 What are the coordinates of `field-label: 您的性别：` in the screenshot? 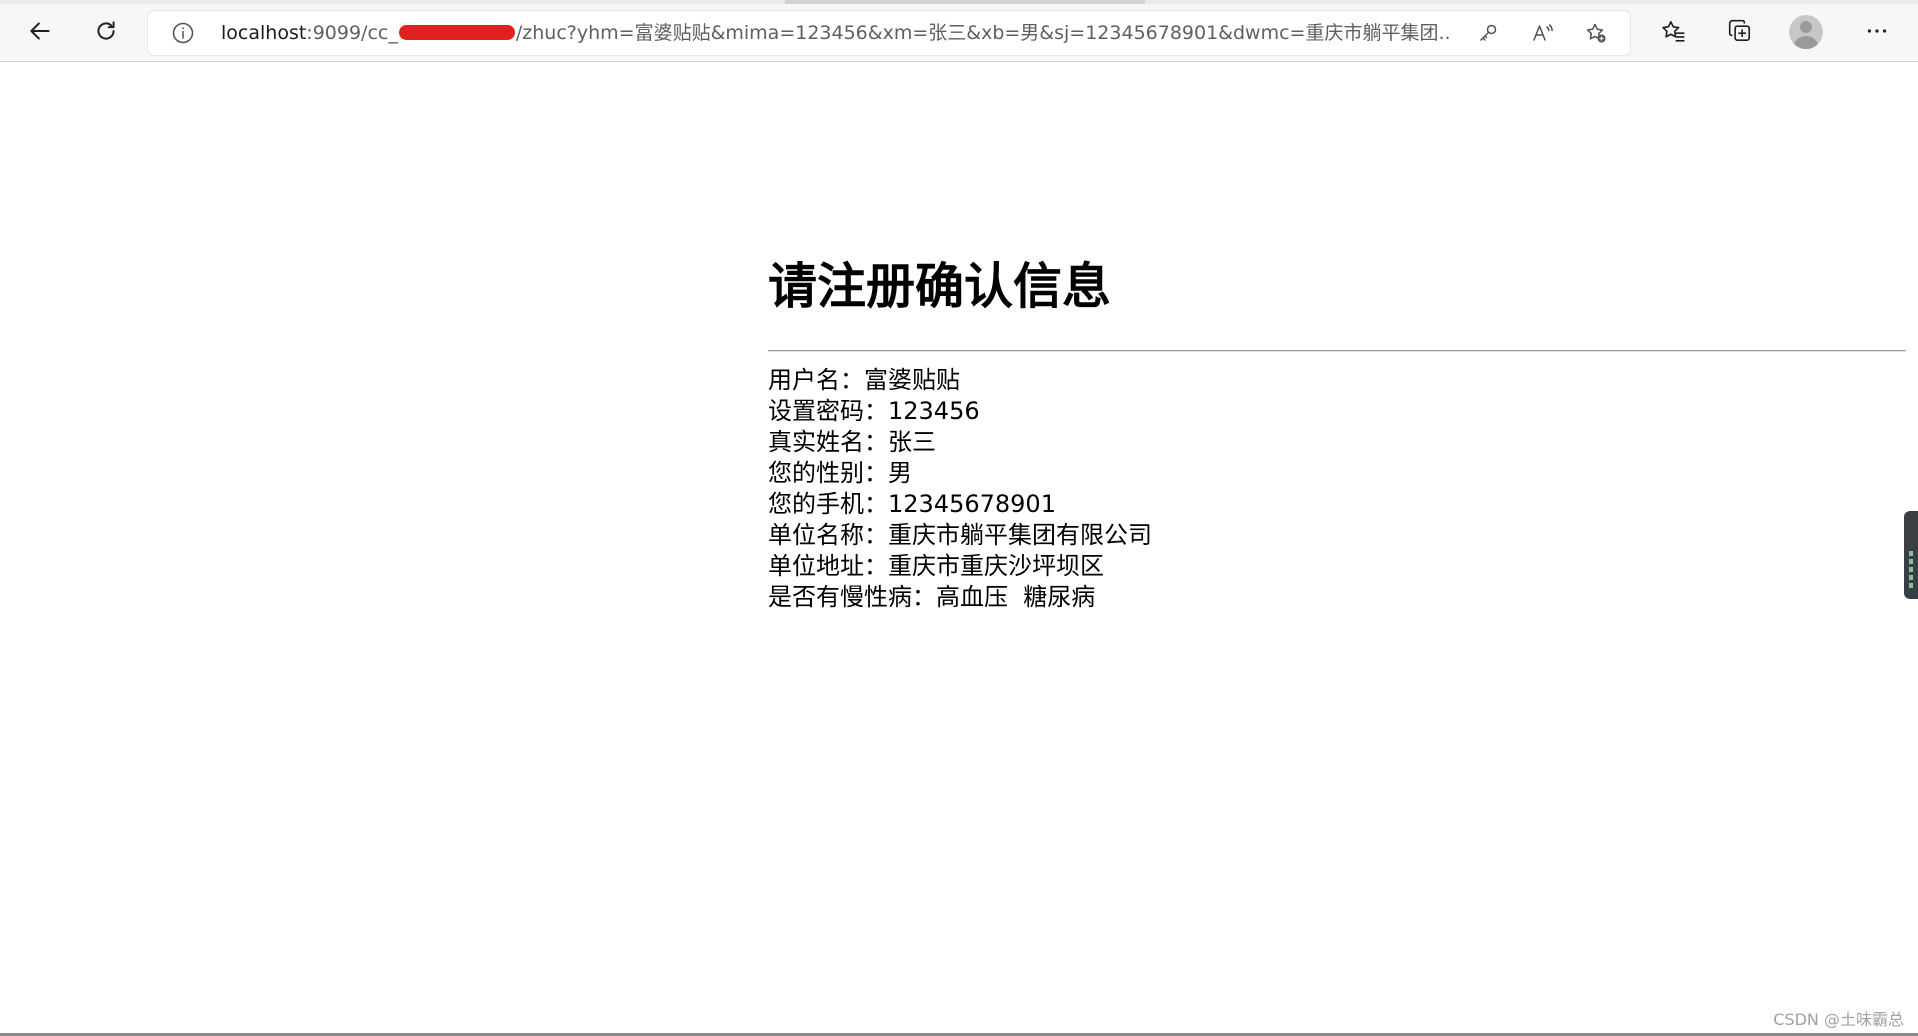 It's located at (828, 473).